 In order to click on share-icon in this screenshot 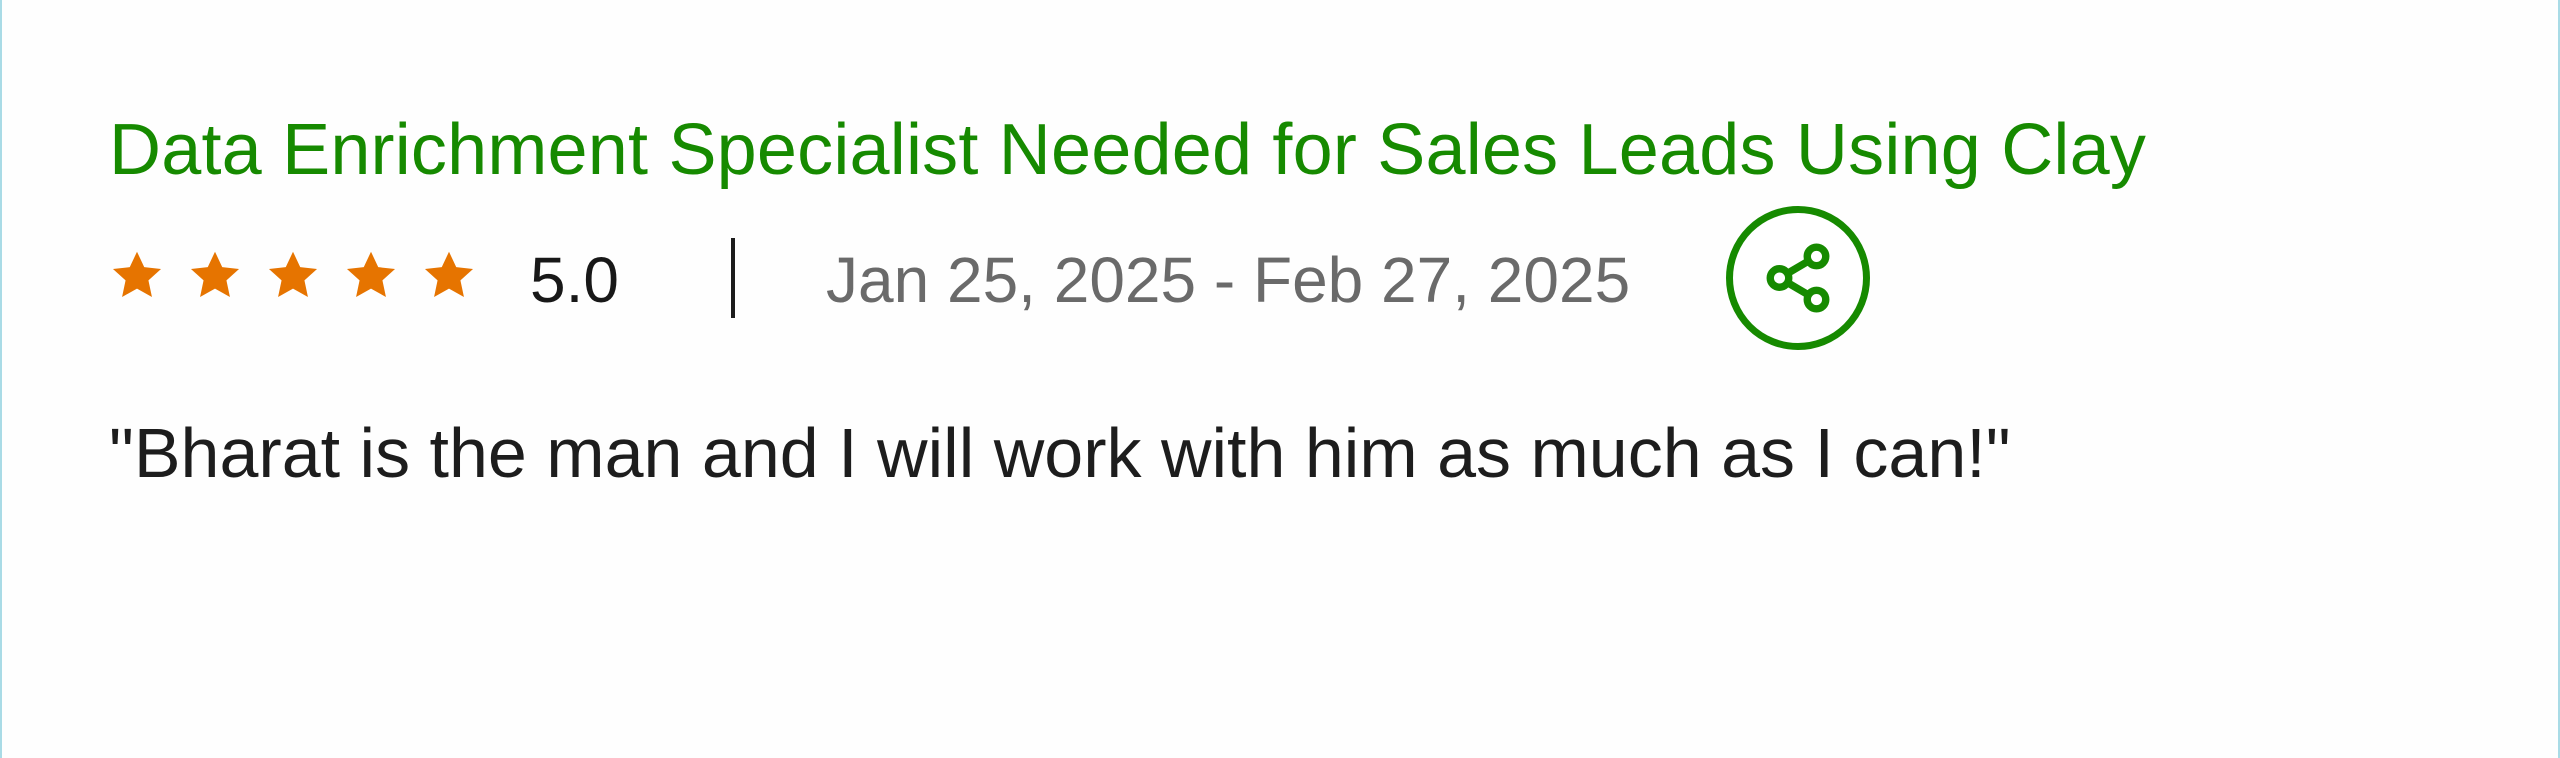, I will do `click(1798, 278)`.